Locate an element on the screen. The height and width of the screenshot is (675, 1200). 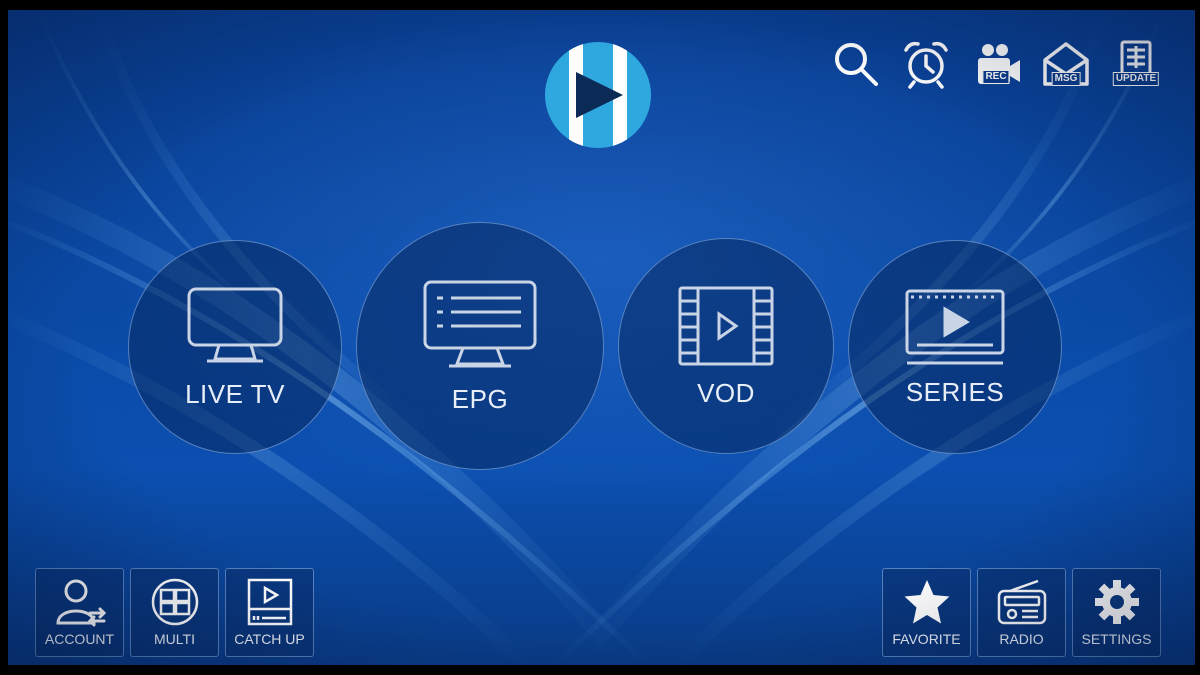
search-button is located at coordinates (856, 64).